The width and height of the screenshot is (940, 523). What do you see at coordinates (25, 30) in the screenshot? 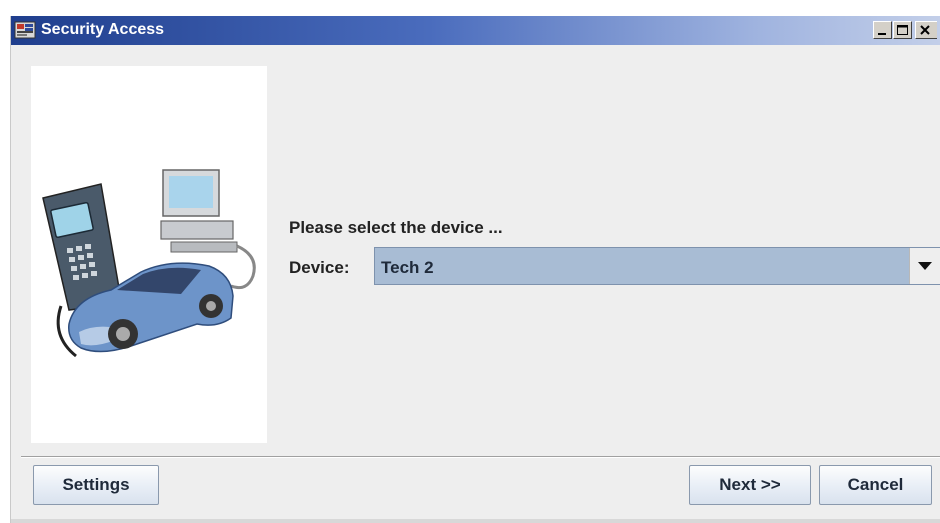
I see `app-icon` at bounding box center [25, 30].